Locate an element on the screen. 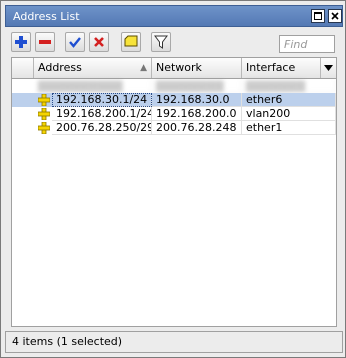  minus-icon is located at coordinates (45, 42).